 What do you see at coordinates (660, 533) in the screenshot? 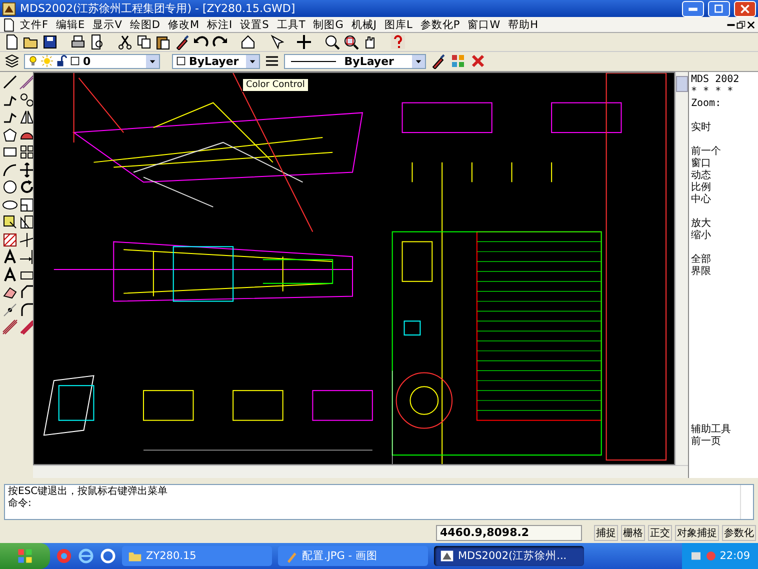
I see `status-toggle: 正交` at bounding box center [660, 533].